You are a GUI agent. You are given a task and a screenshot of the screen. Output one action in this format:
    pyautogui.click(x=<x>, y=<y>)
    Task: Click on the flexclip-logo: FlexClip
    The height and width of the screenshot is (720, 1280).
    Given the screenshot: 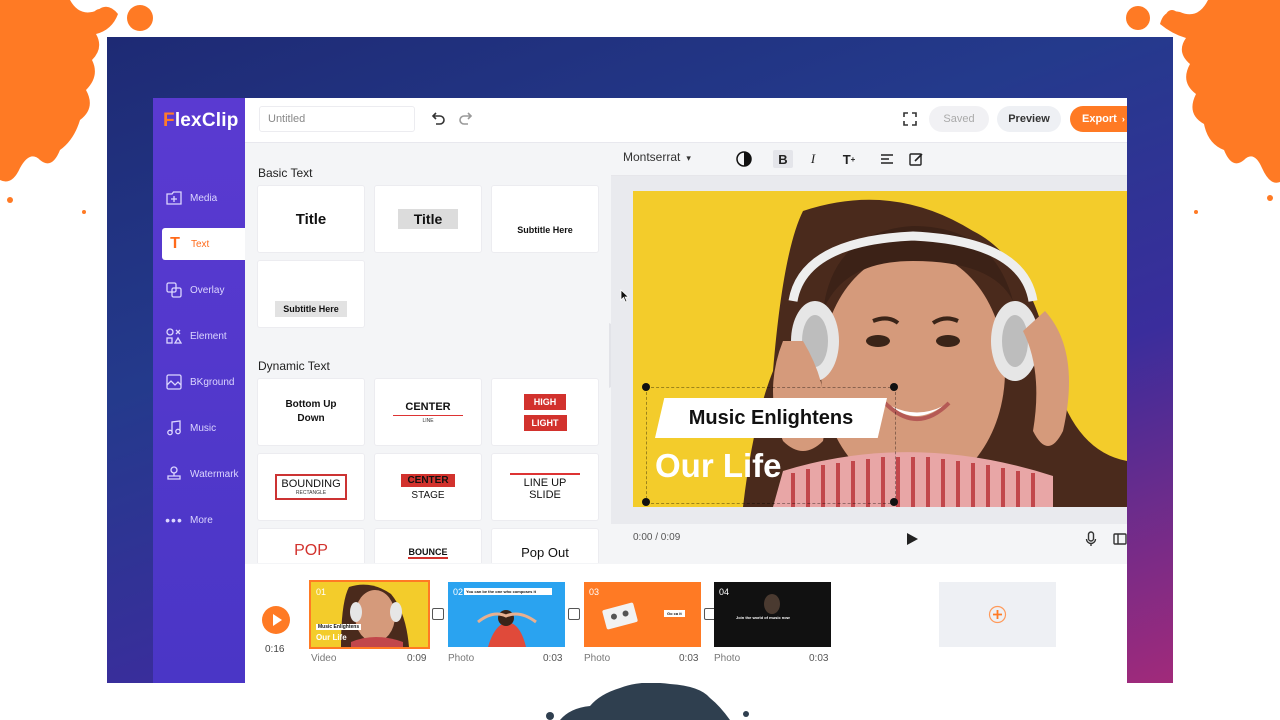 What is the action you would take?
    pyautogui.click(x=201, y=121)
    